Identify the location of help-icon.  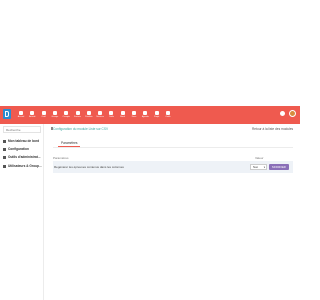
(282, 113).